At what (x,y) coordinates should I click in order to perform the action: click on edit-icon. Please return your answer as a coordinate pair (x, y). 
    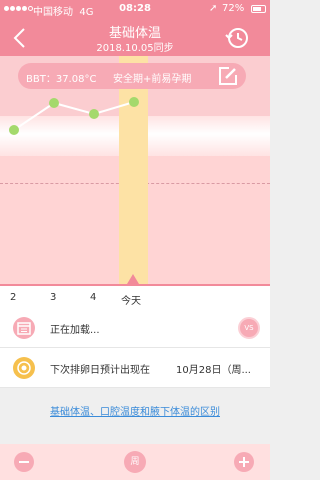
    Looking at the image, I should click on (228, 76).